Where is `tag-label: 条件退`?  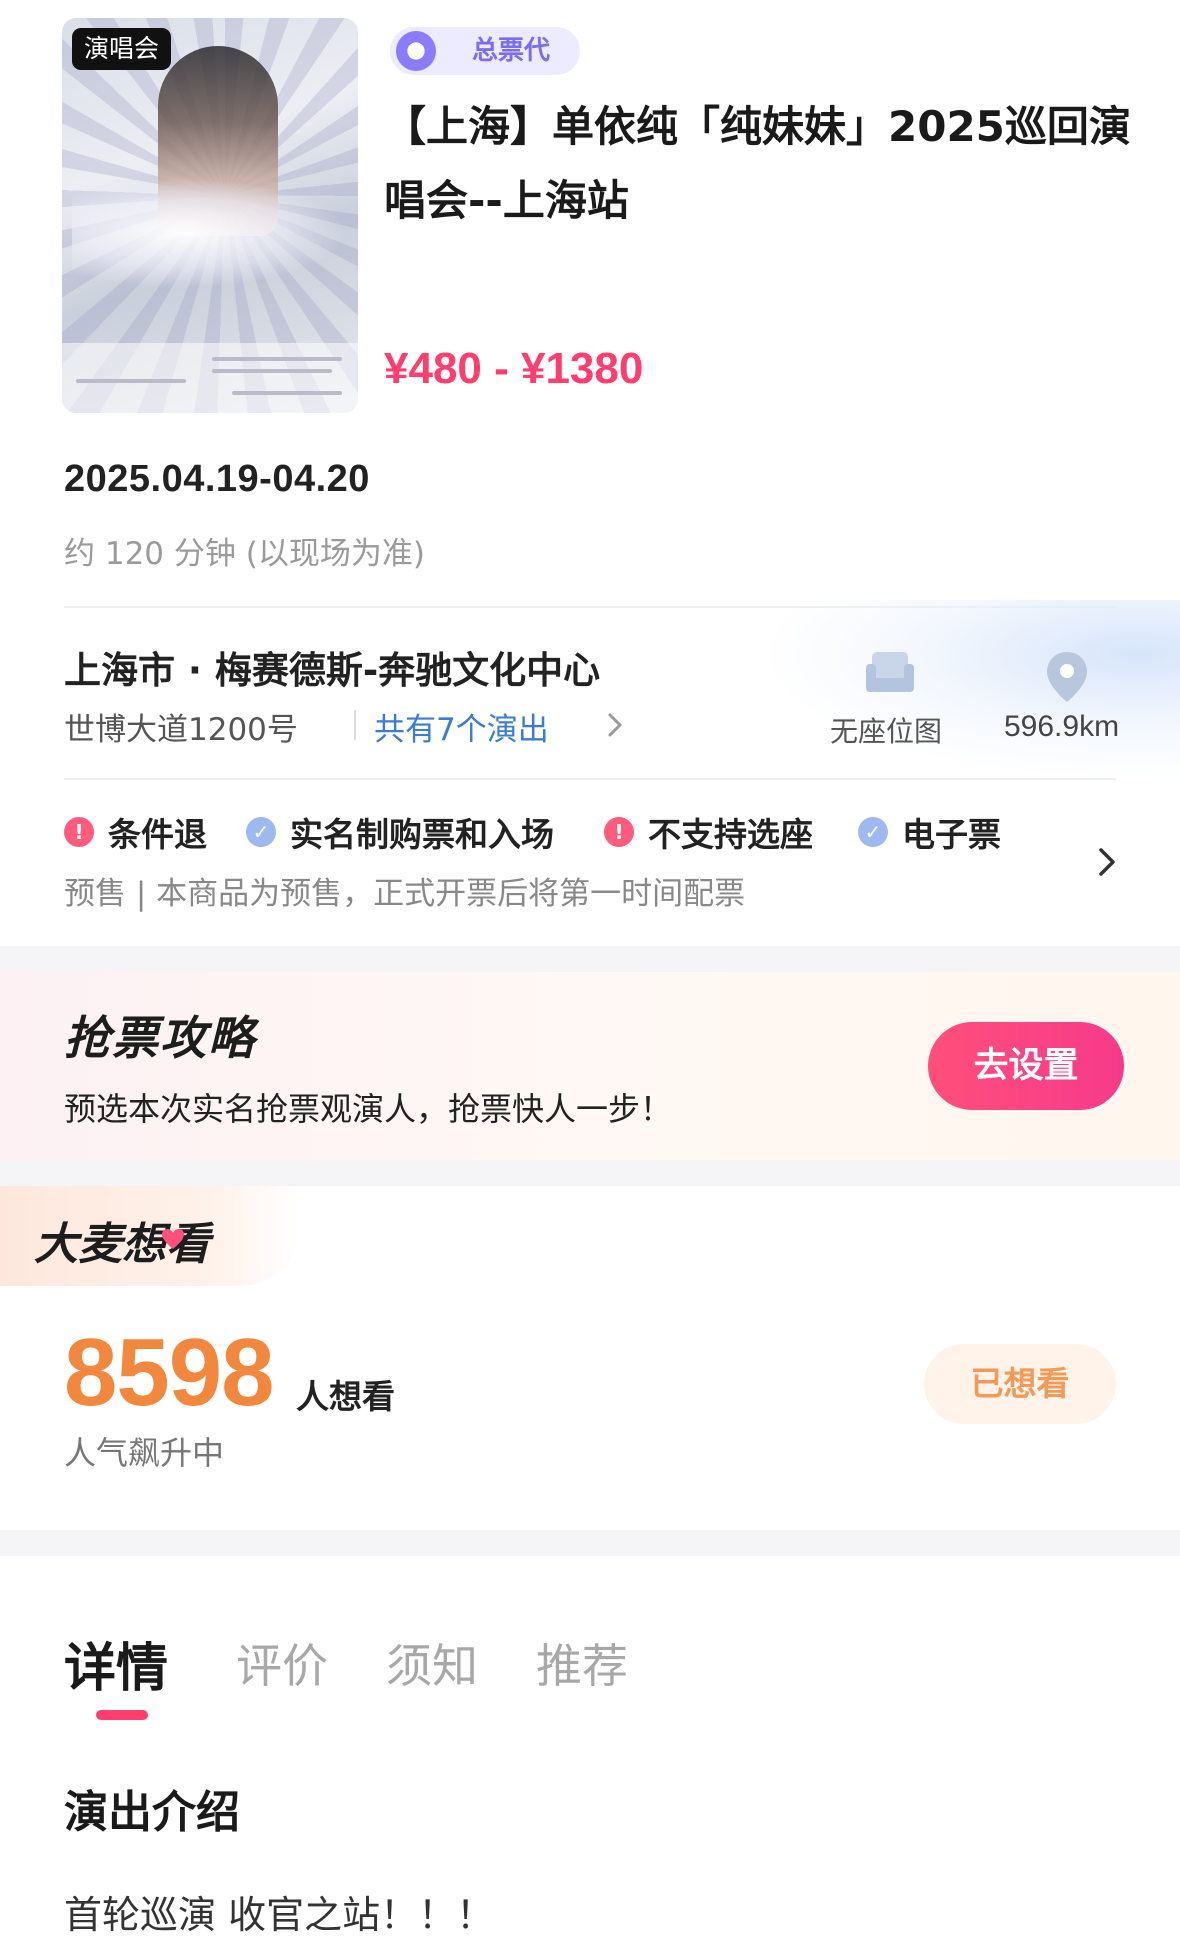
tag-label: 条件退 is located at coordinates (157, 834).